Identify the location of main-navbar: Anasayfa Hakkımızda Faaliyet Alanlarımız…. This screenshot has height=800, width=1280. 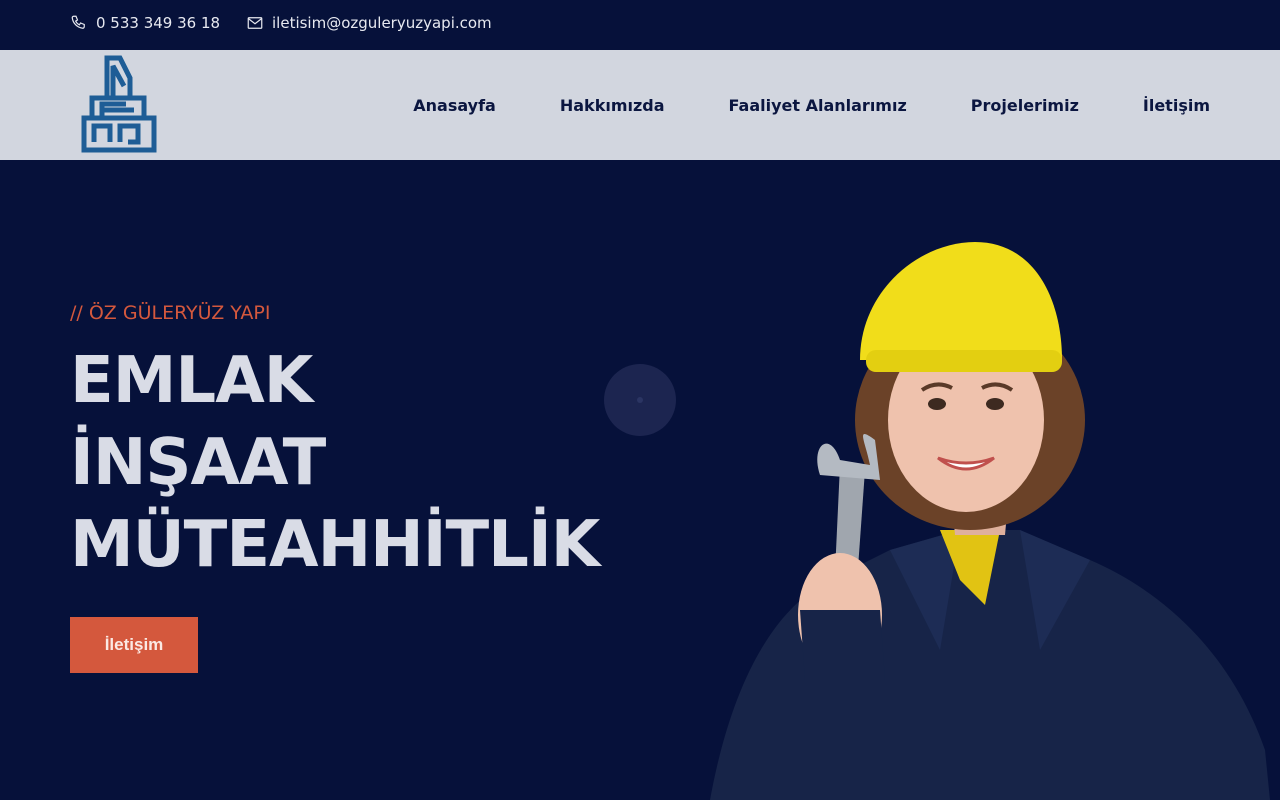
(640, 105).